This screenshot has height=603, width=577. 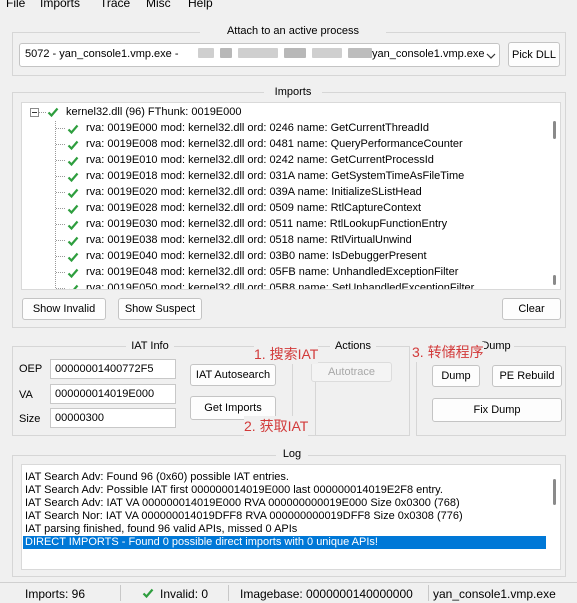 I want to click on iat-info-title: IAT Info, so click(x=150, y=346).